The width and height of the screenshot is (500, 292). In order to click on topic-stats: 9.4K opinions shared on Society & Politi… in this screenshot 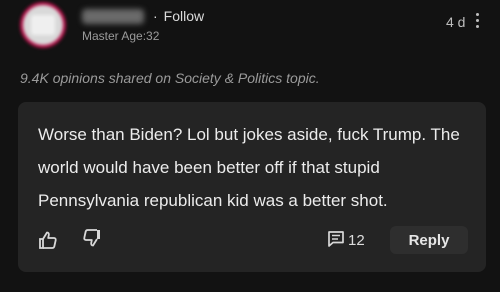, I will do `click(170, 78)`.